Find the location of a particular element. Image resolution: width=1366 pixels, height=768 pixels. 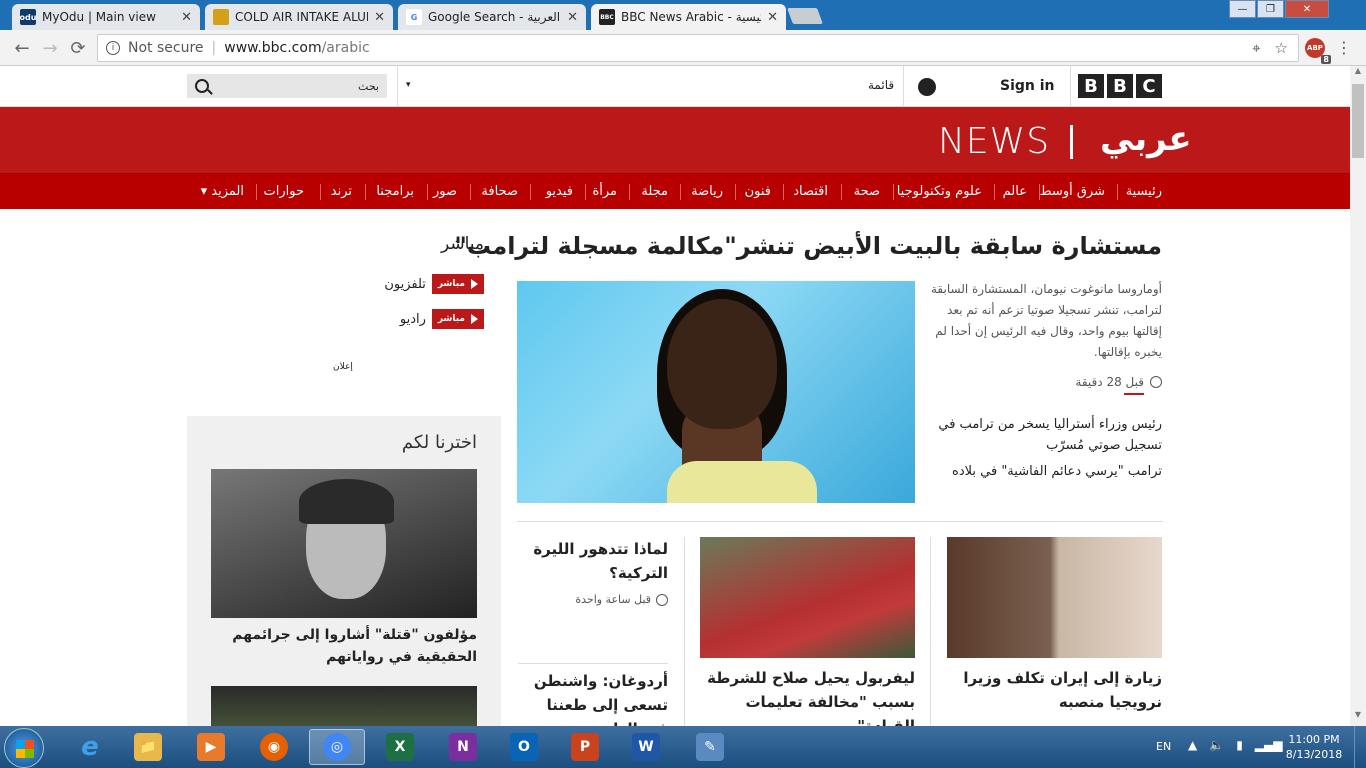

firefox-taskbar-icon: ◉ is located at coordinates (274, 747).